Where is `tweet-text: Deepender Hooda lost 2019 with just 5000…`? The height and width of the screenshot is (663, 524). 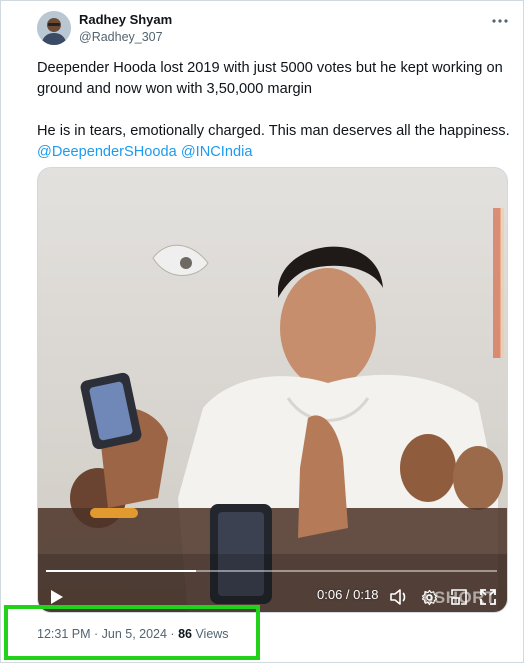 tweet-text: Deepender Hooda lost 2019 with just 5000… is located at coordinates (276, 110).